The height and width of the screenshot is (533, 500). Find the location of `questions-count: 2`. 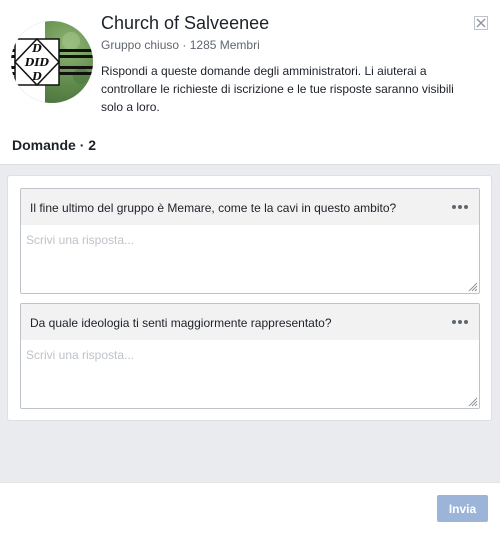

questions-count: 2 is located at coordinates (92, 145).